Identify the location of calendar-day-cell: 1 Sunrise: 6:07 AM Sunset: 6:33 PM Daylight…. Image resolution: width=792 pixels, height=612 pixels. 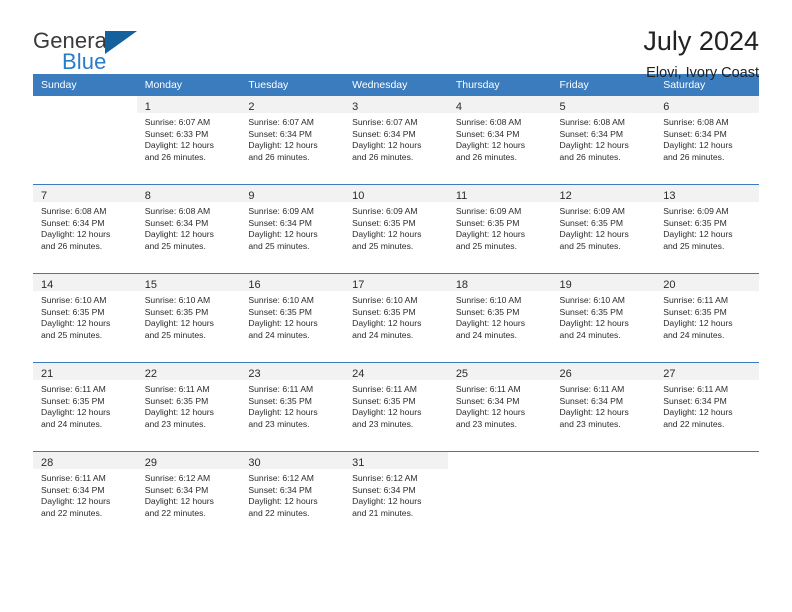
(188, 140).